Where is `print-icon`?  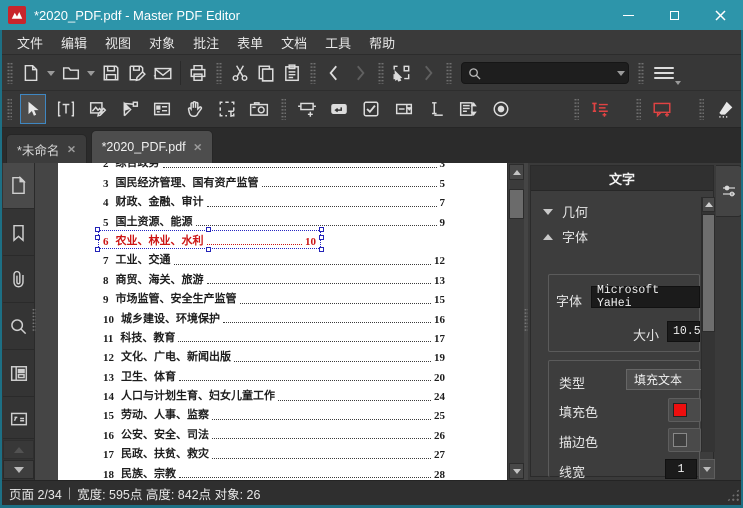
print-icon is located at coordinates (198, 73).